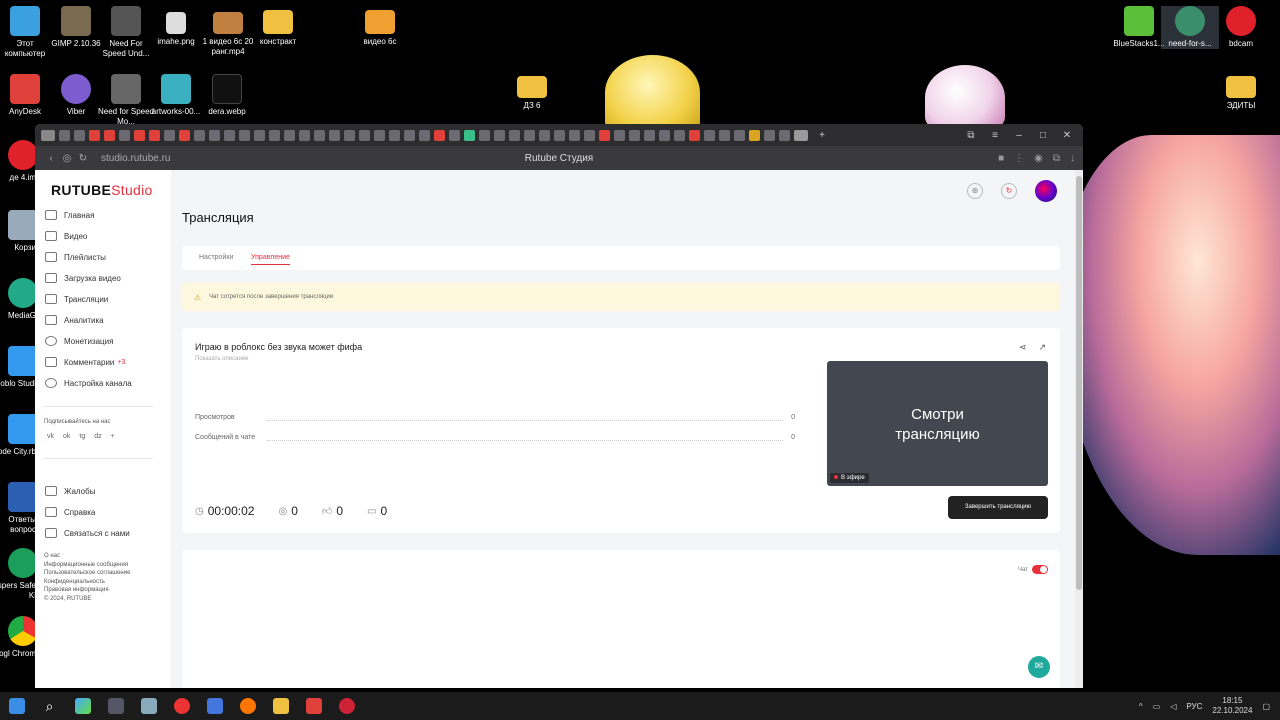 The width and height of the screenshot is (1280, 720). I want to click on share-icon: ⋖, so click(1023, 347).